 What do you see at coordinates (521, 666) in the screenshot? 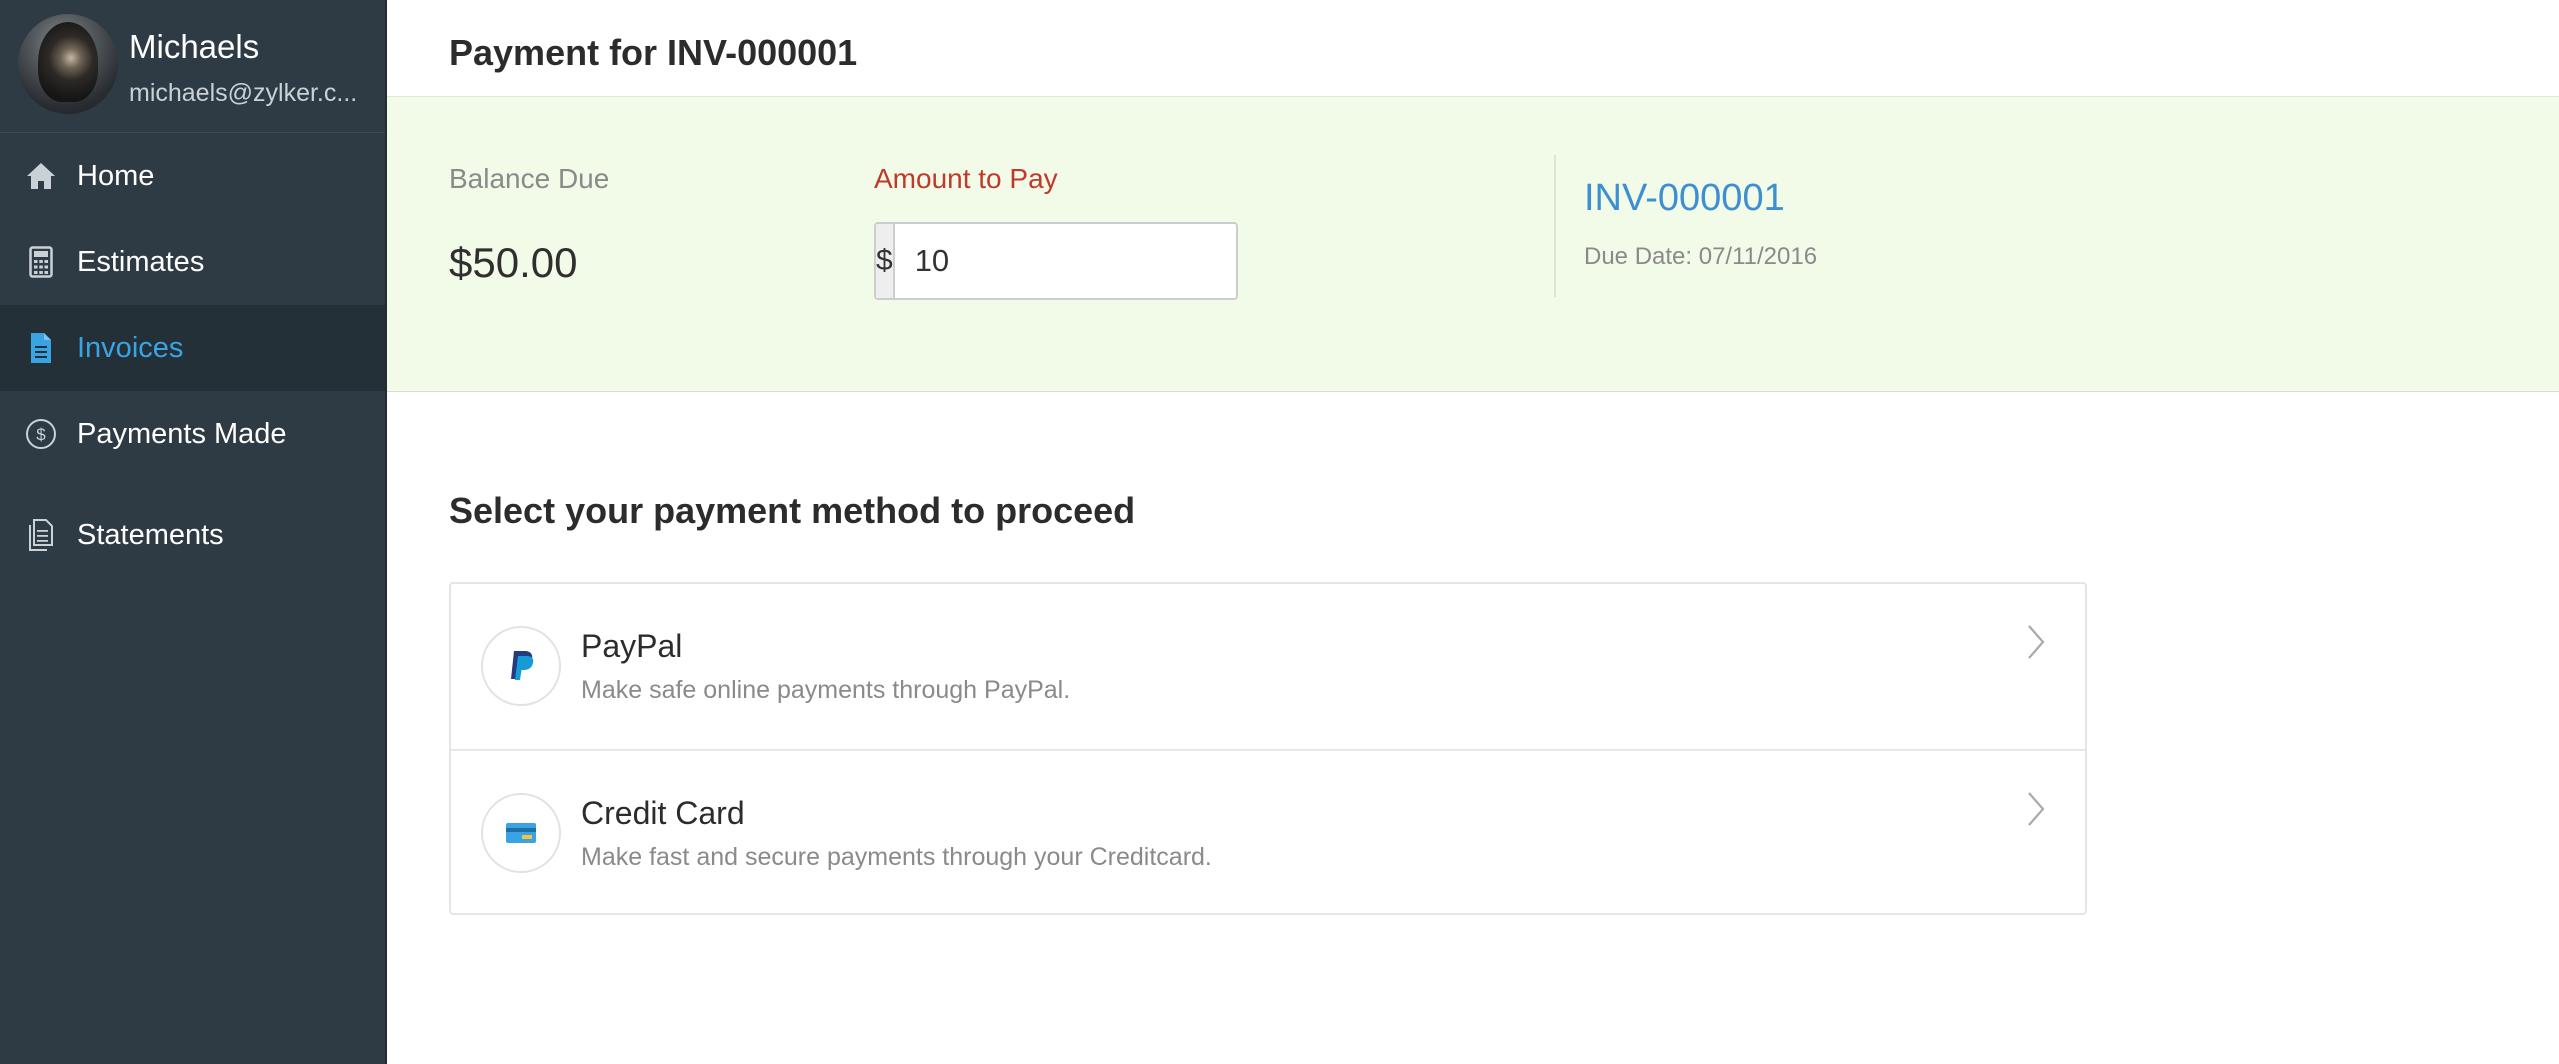
I see `paypal-icon` at bounding box center [521, 666].